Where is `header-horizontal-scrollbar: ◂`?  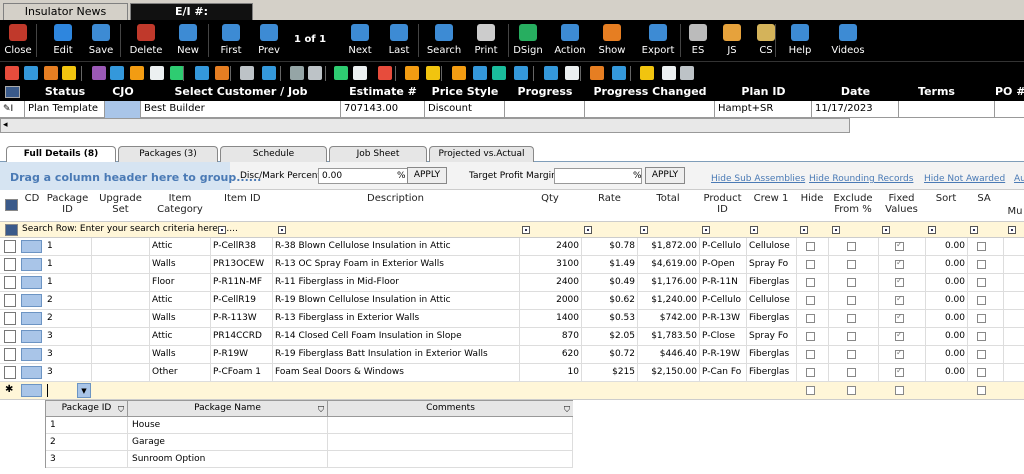
header-horizontal-scrollbar: ◂ is located at coordinates (425, 125).